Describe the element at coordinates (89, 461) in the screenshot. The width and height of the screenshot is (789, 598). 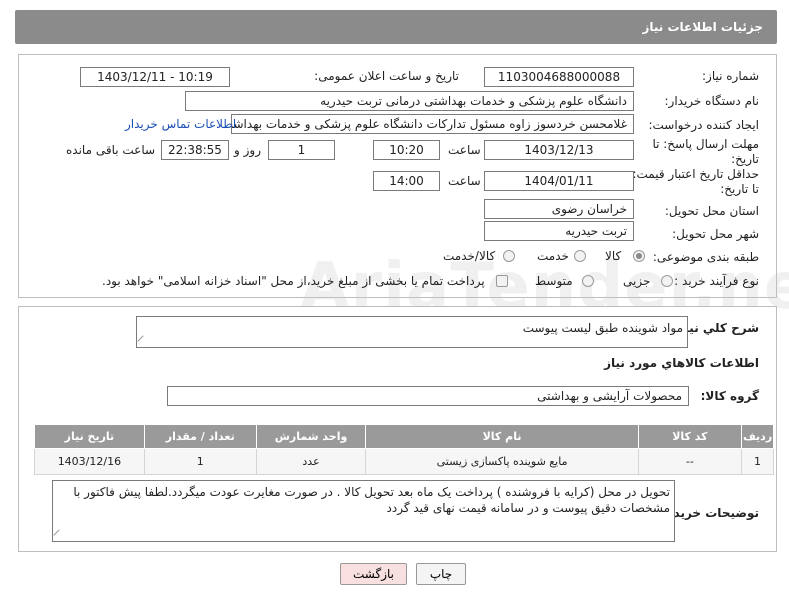
I see `cell-date: 1403/12/16` at that location.